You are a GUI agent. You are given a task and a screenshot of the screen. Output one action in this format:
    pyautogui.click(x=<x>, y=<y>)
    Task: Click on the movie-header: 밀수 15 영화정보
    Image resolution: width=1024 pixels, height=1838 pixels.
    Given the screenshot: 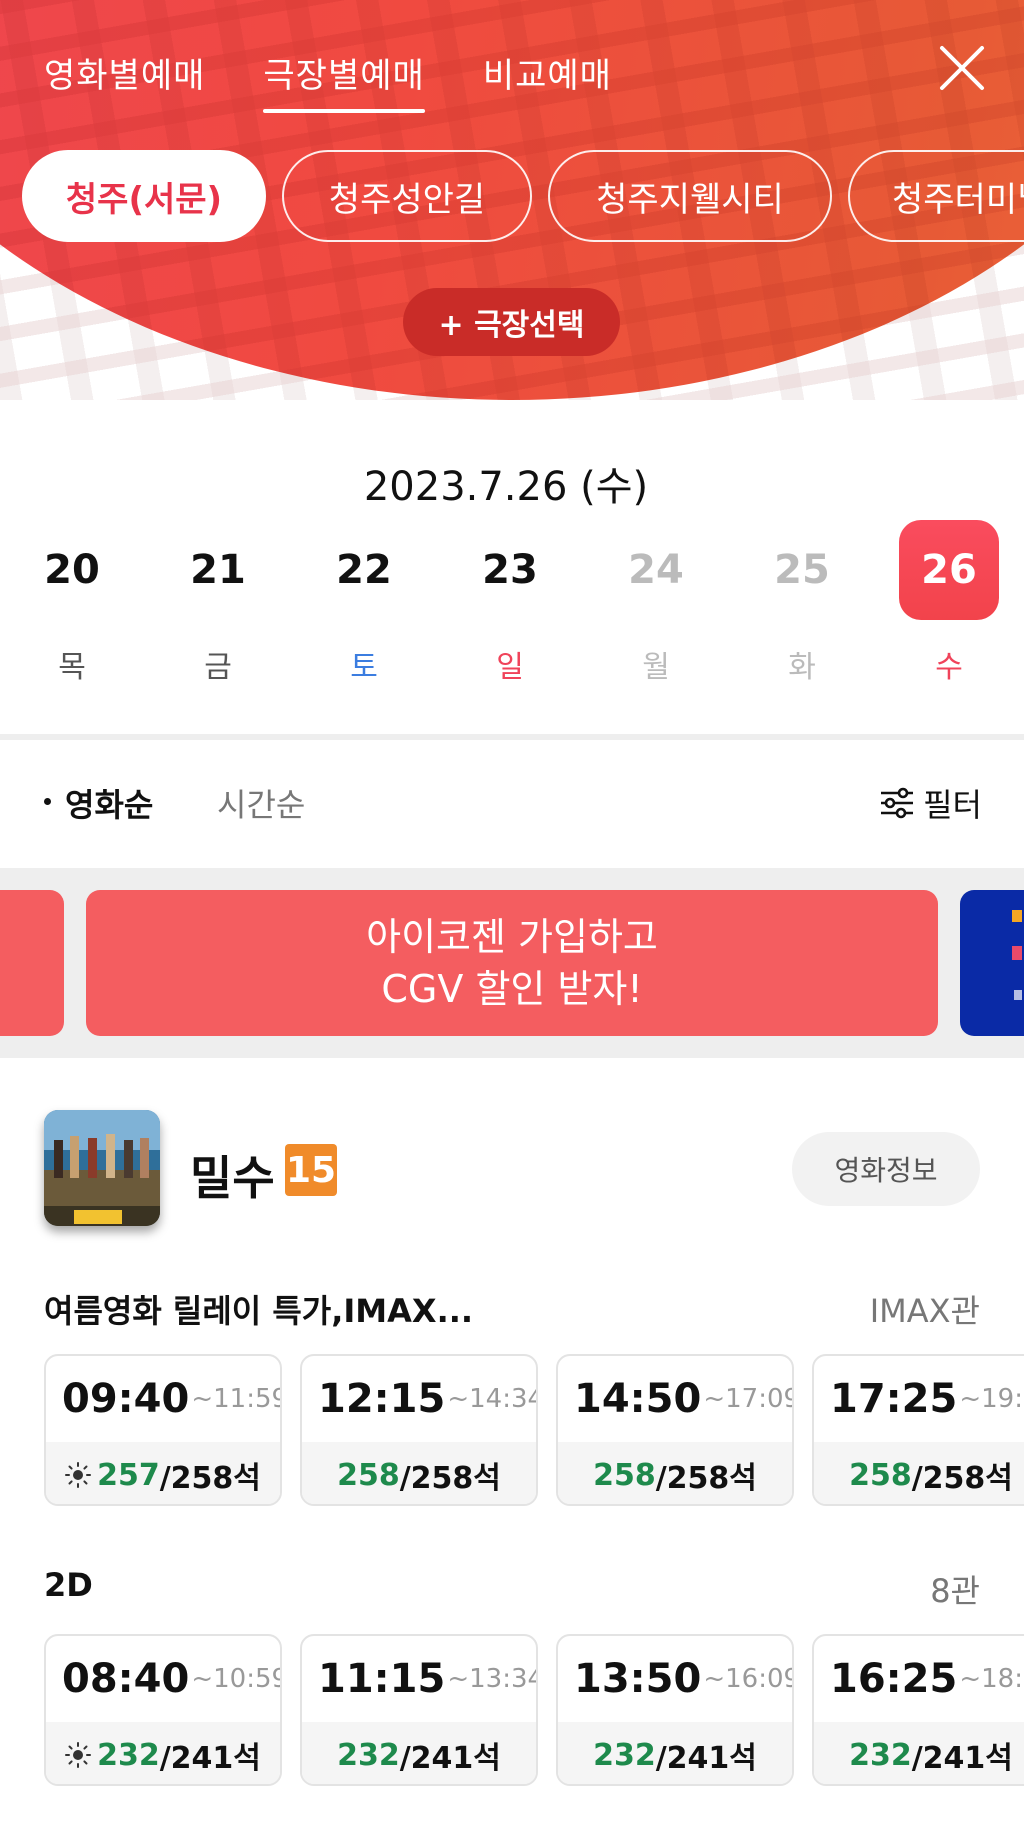 What is the action you would take?
    pyautogui.click(x=512, y=1171)
    